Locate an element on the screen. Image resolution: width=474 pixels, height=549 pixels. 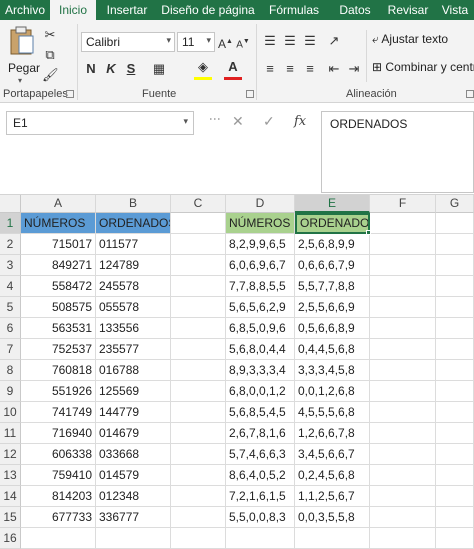
cell-d10: 5,6,8,5,4,5 is located at coordinates (260, 412).